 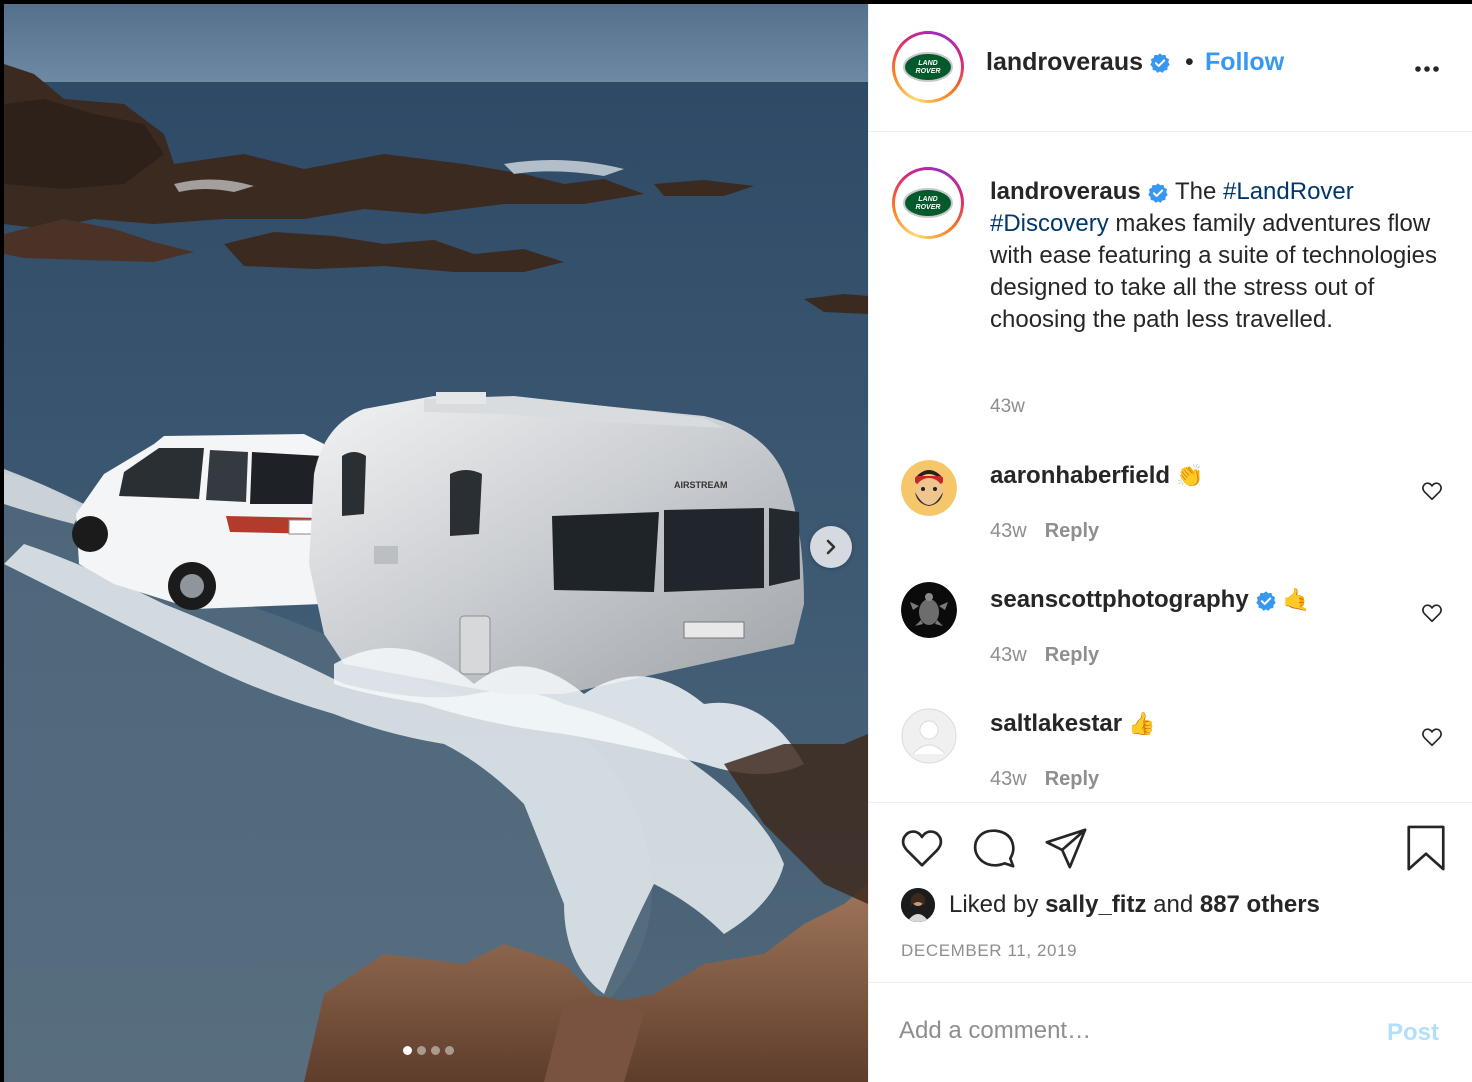 I want to click on comment-item: saltlakestar 👍 43w Reply, so click(x=1170, y=756).